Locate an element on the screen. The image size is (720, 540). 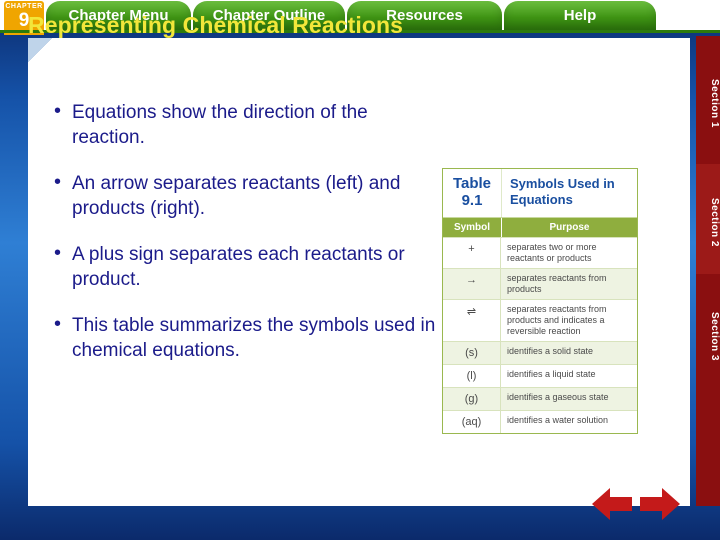
corner-fold is located at coordinates (40, 50).